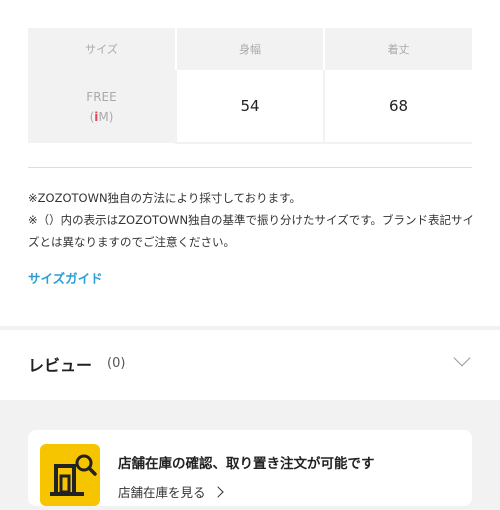 This screenshot has width=500, height=510. I want to click on review-title: レビュー, so click(60, 365).